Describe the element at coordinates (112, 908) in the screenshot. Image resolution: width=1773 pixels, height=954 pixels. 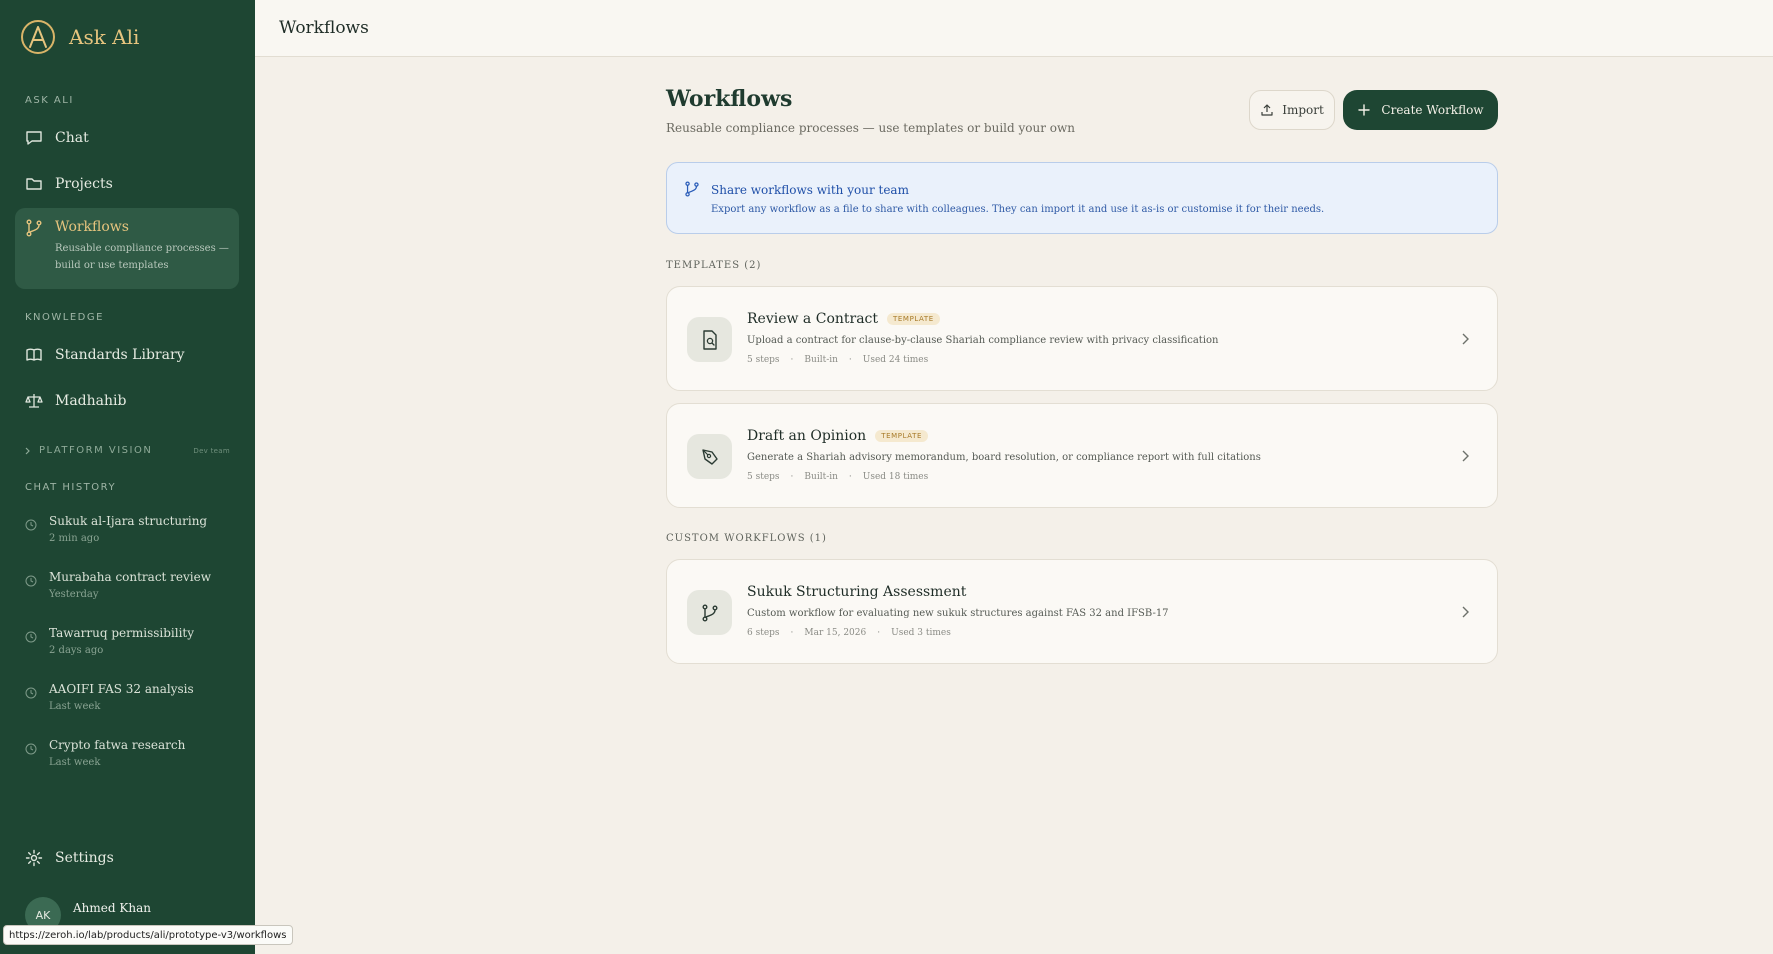
I see `user-name: Ahmed Khan` at that location.